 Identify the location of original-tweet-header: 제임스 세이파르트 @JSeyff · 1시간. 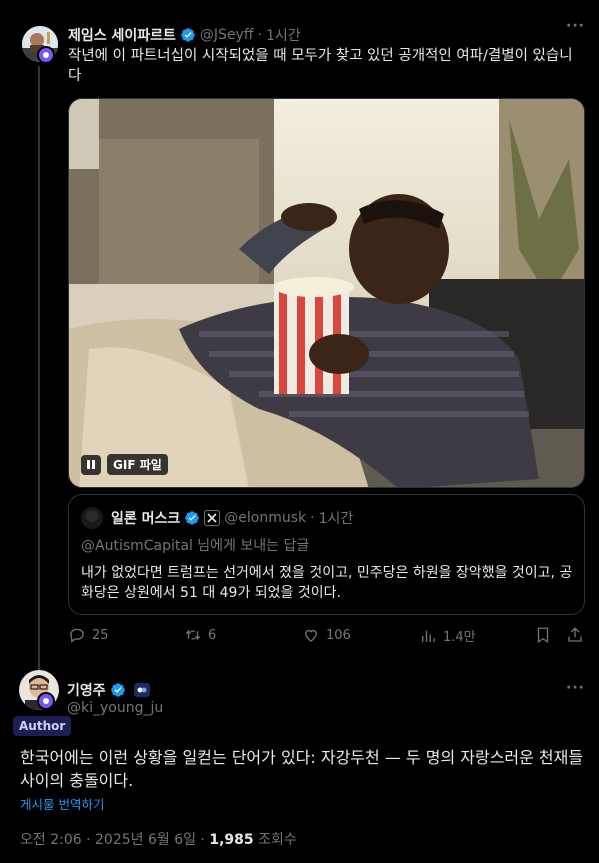
(184, 35).